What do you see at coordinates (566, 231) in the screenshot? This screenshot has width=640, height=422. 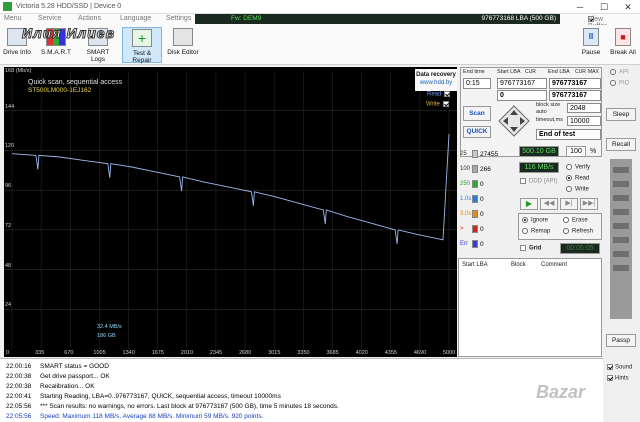 I see `refresh-radio` at bounding box center [566, 231].